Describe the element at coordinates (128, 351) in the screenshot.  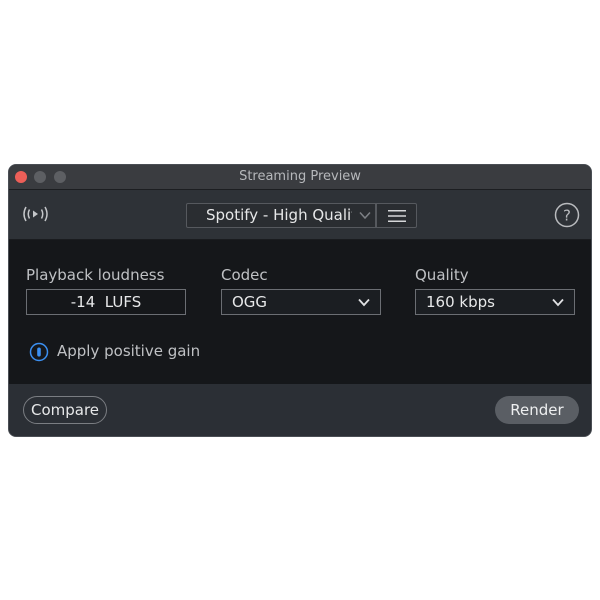
I see `apply-positive-gain-label: Apply positive gain` at that location.